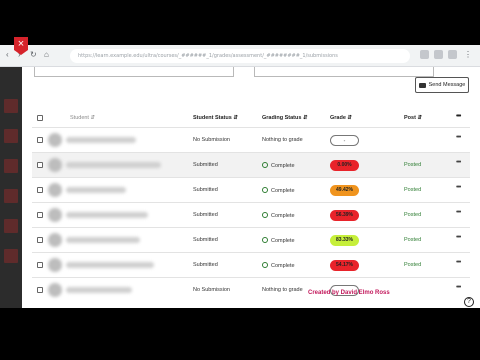 Image resolution: width=480 pixels, height=360 pixels. I want to click on grading-status-column-header: Grading Status ⇵, so click(285, 118).